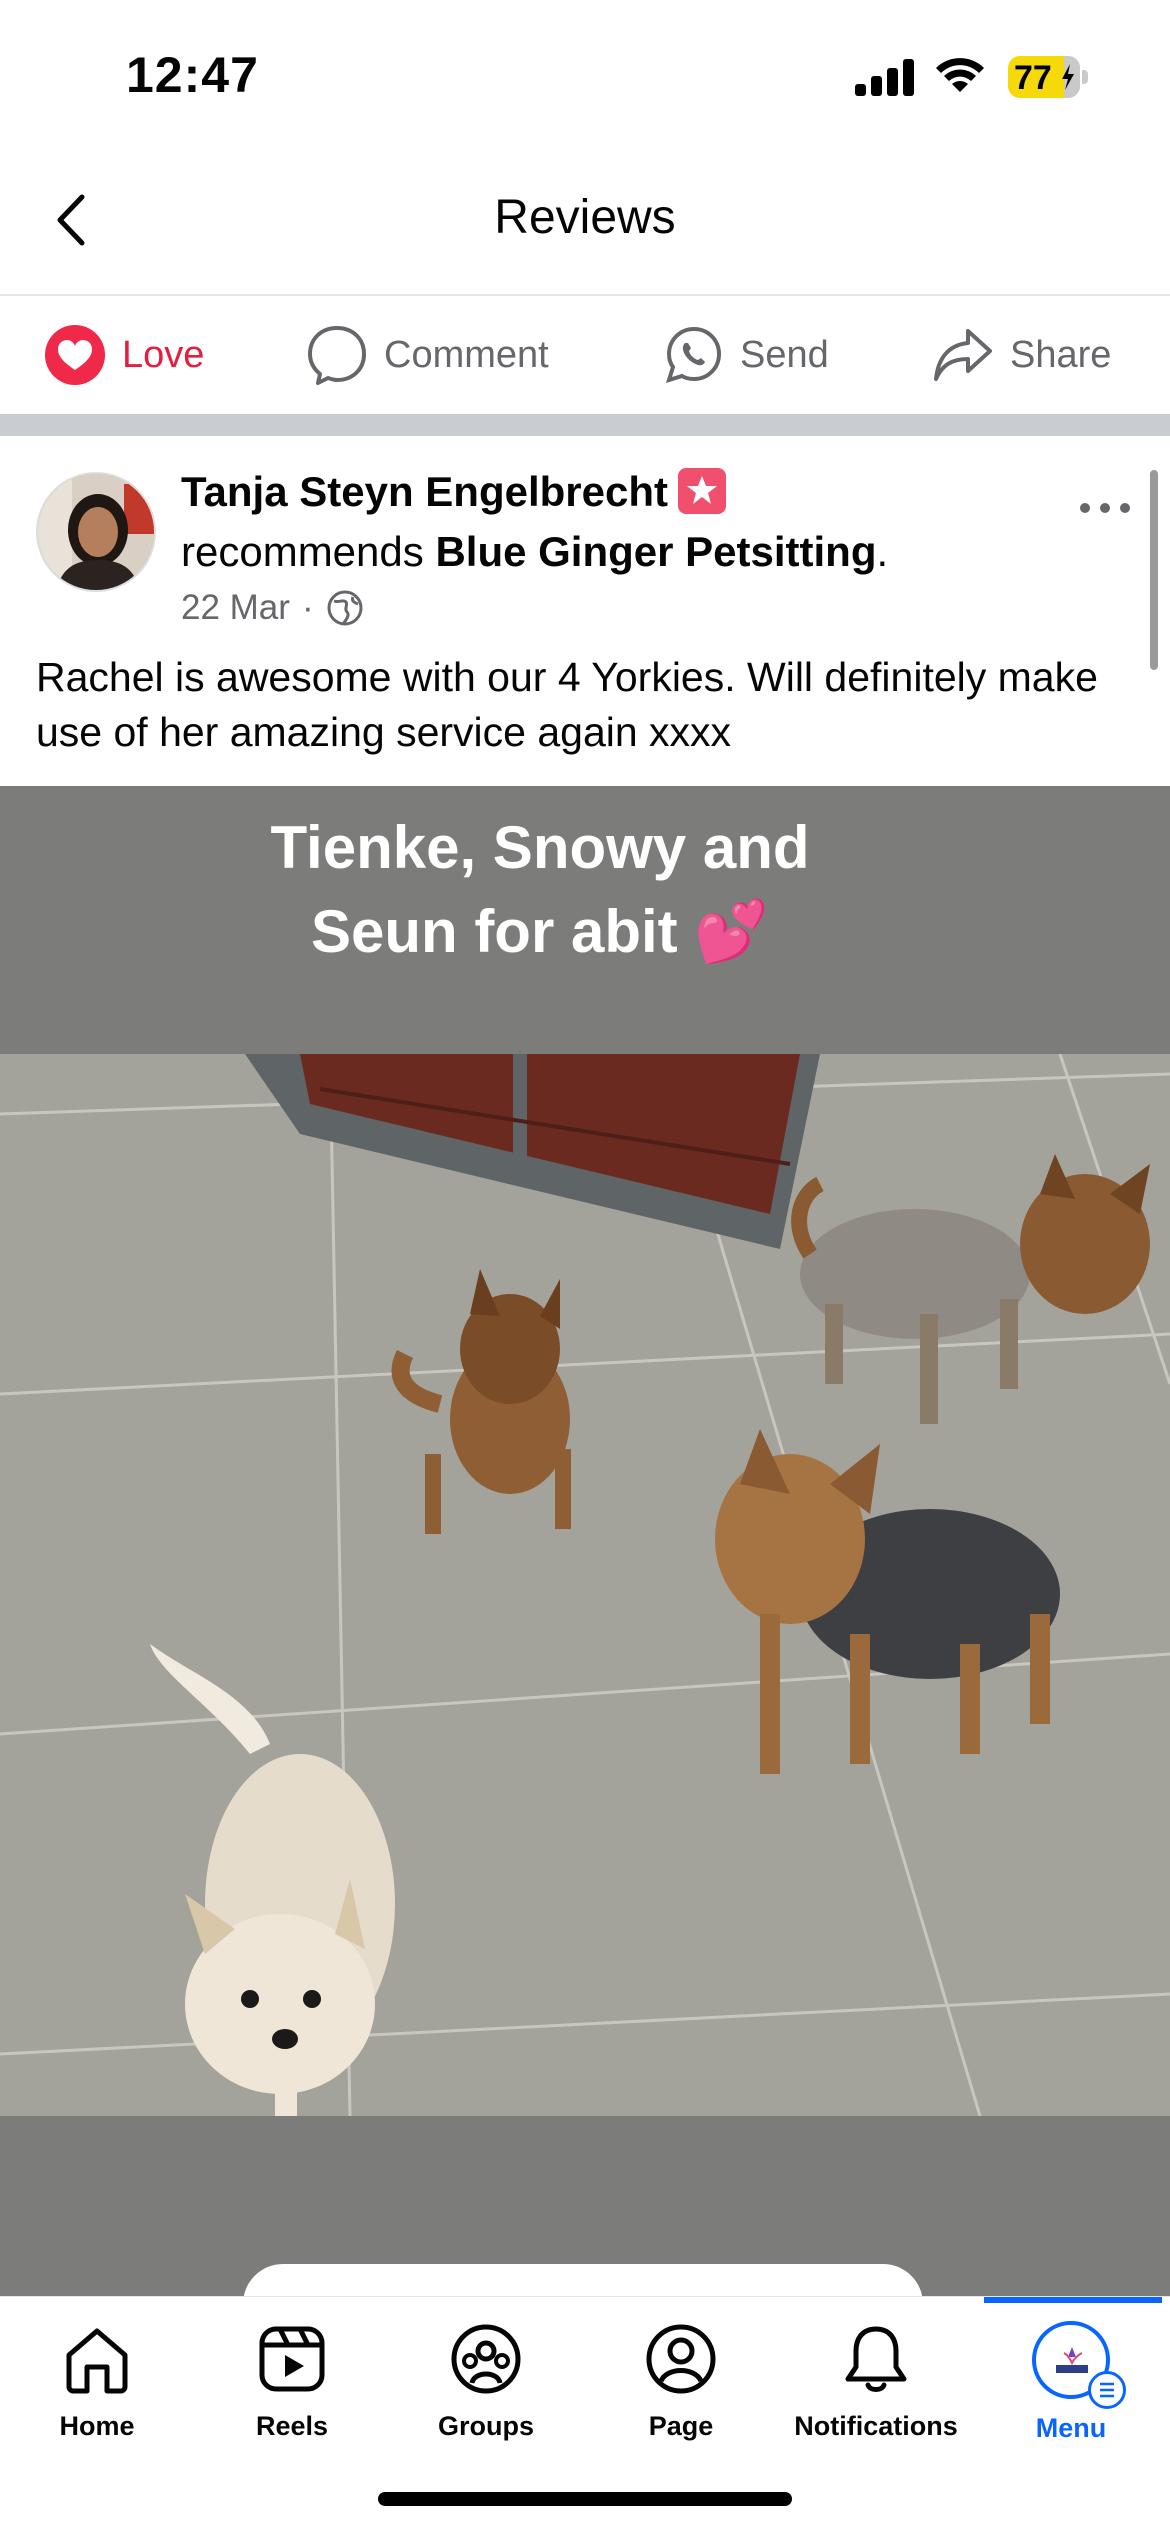 This screenshot has width=1170, height=2532. Describe the element at coordinates (1073, 2300) in the screenshot. I see `active-tab-indicator` at that location.